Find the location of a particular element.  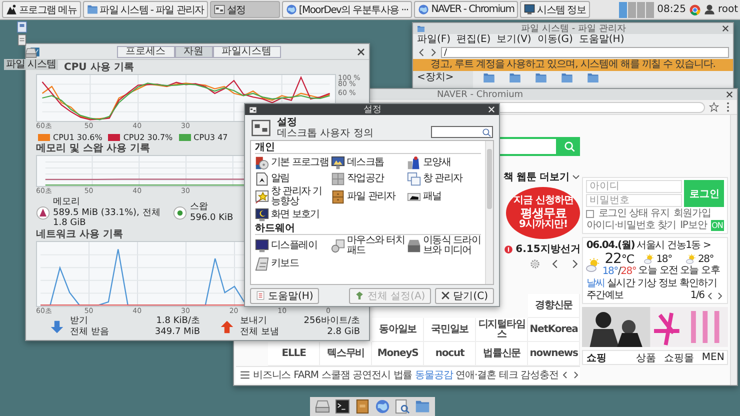

path-text: / is located at coordinates (446, 53).